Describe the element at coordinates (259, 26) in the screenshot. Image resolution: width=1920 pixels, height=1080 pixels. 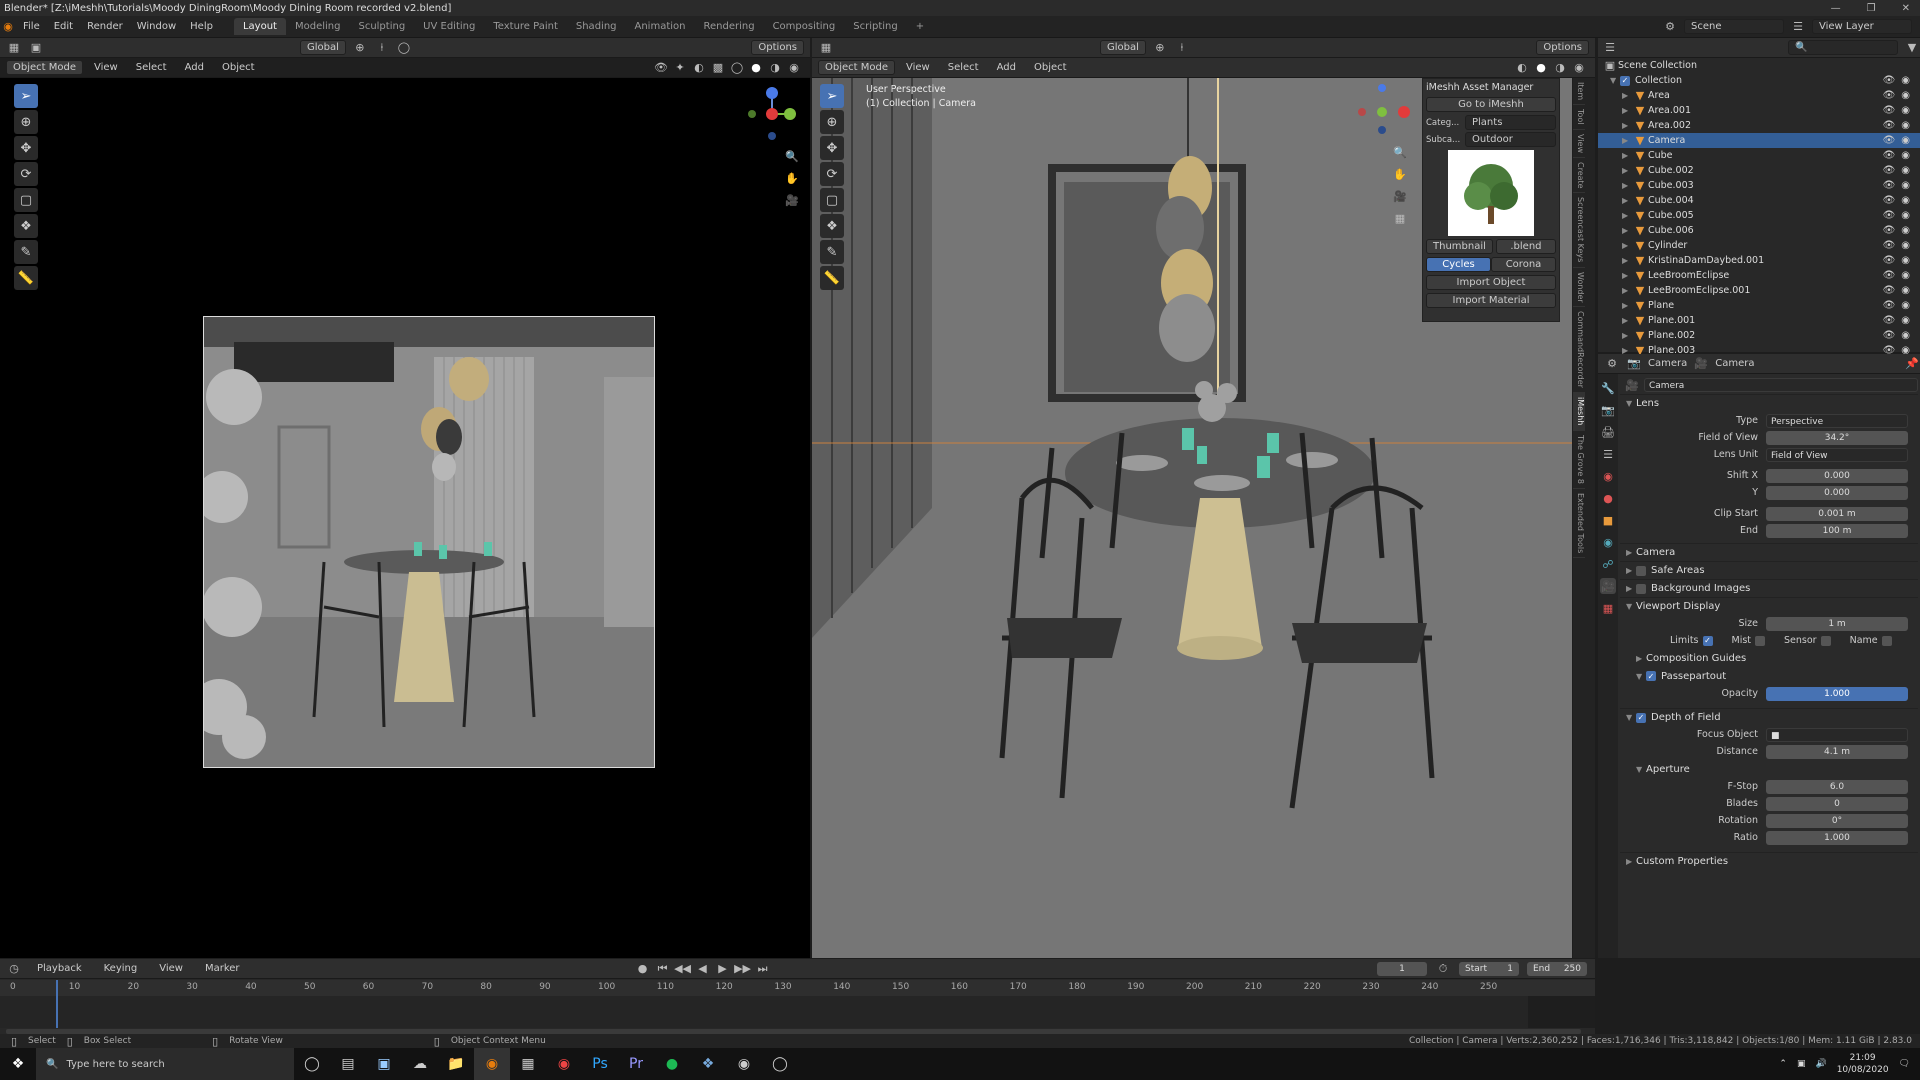
I see `tab-layout: Layout` at that location.